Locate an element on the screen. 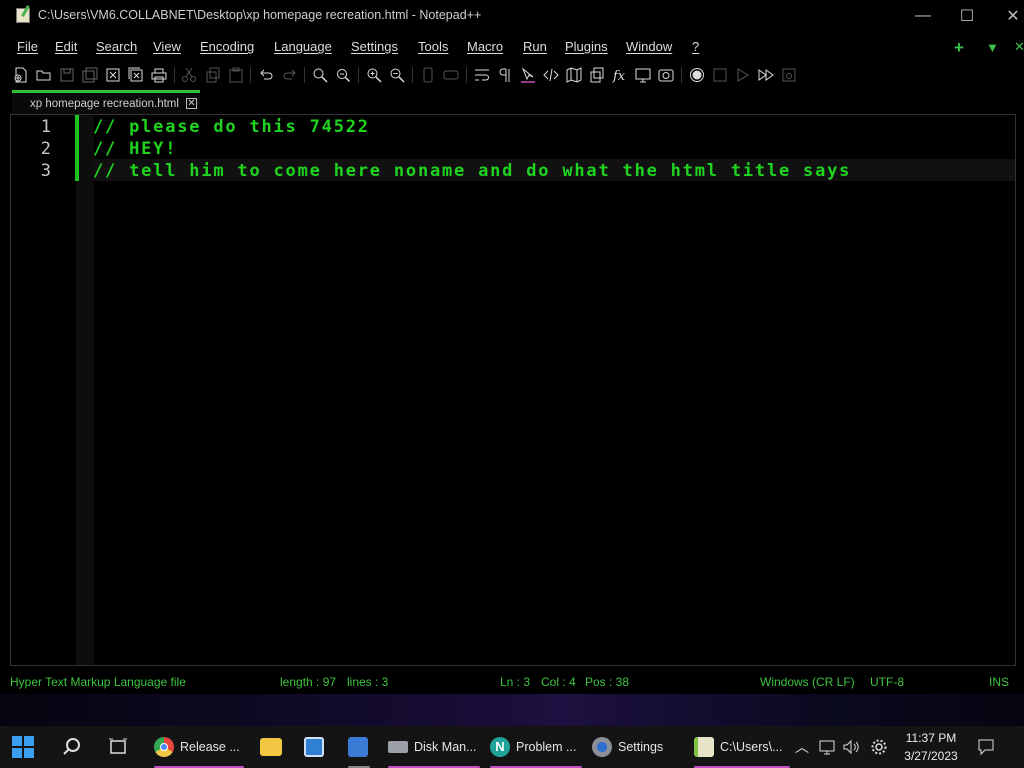 This screenshot has width=1024, height=768. menu-edit: Edit is located at coordinates (66, 46).